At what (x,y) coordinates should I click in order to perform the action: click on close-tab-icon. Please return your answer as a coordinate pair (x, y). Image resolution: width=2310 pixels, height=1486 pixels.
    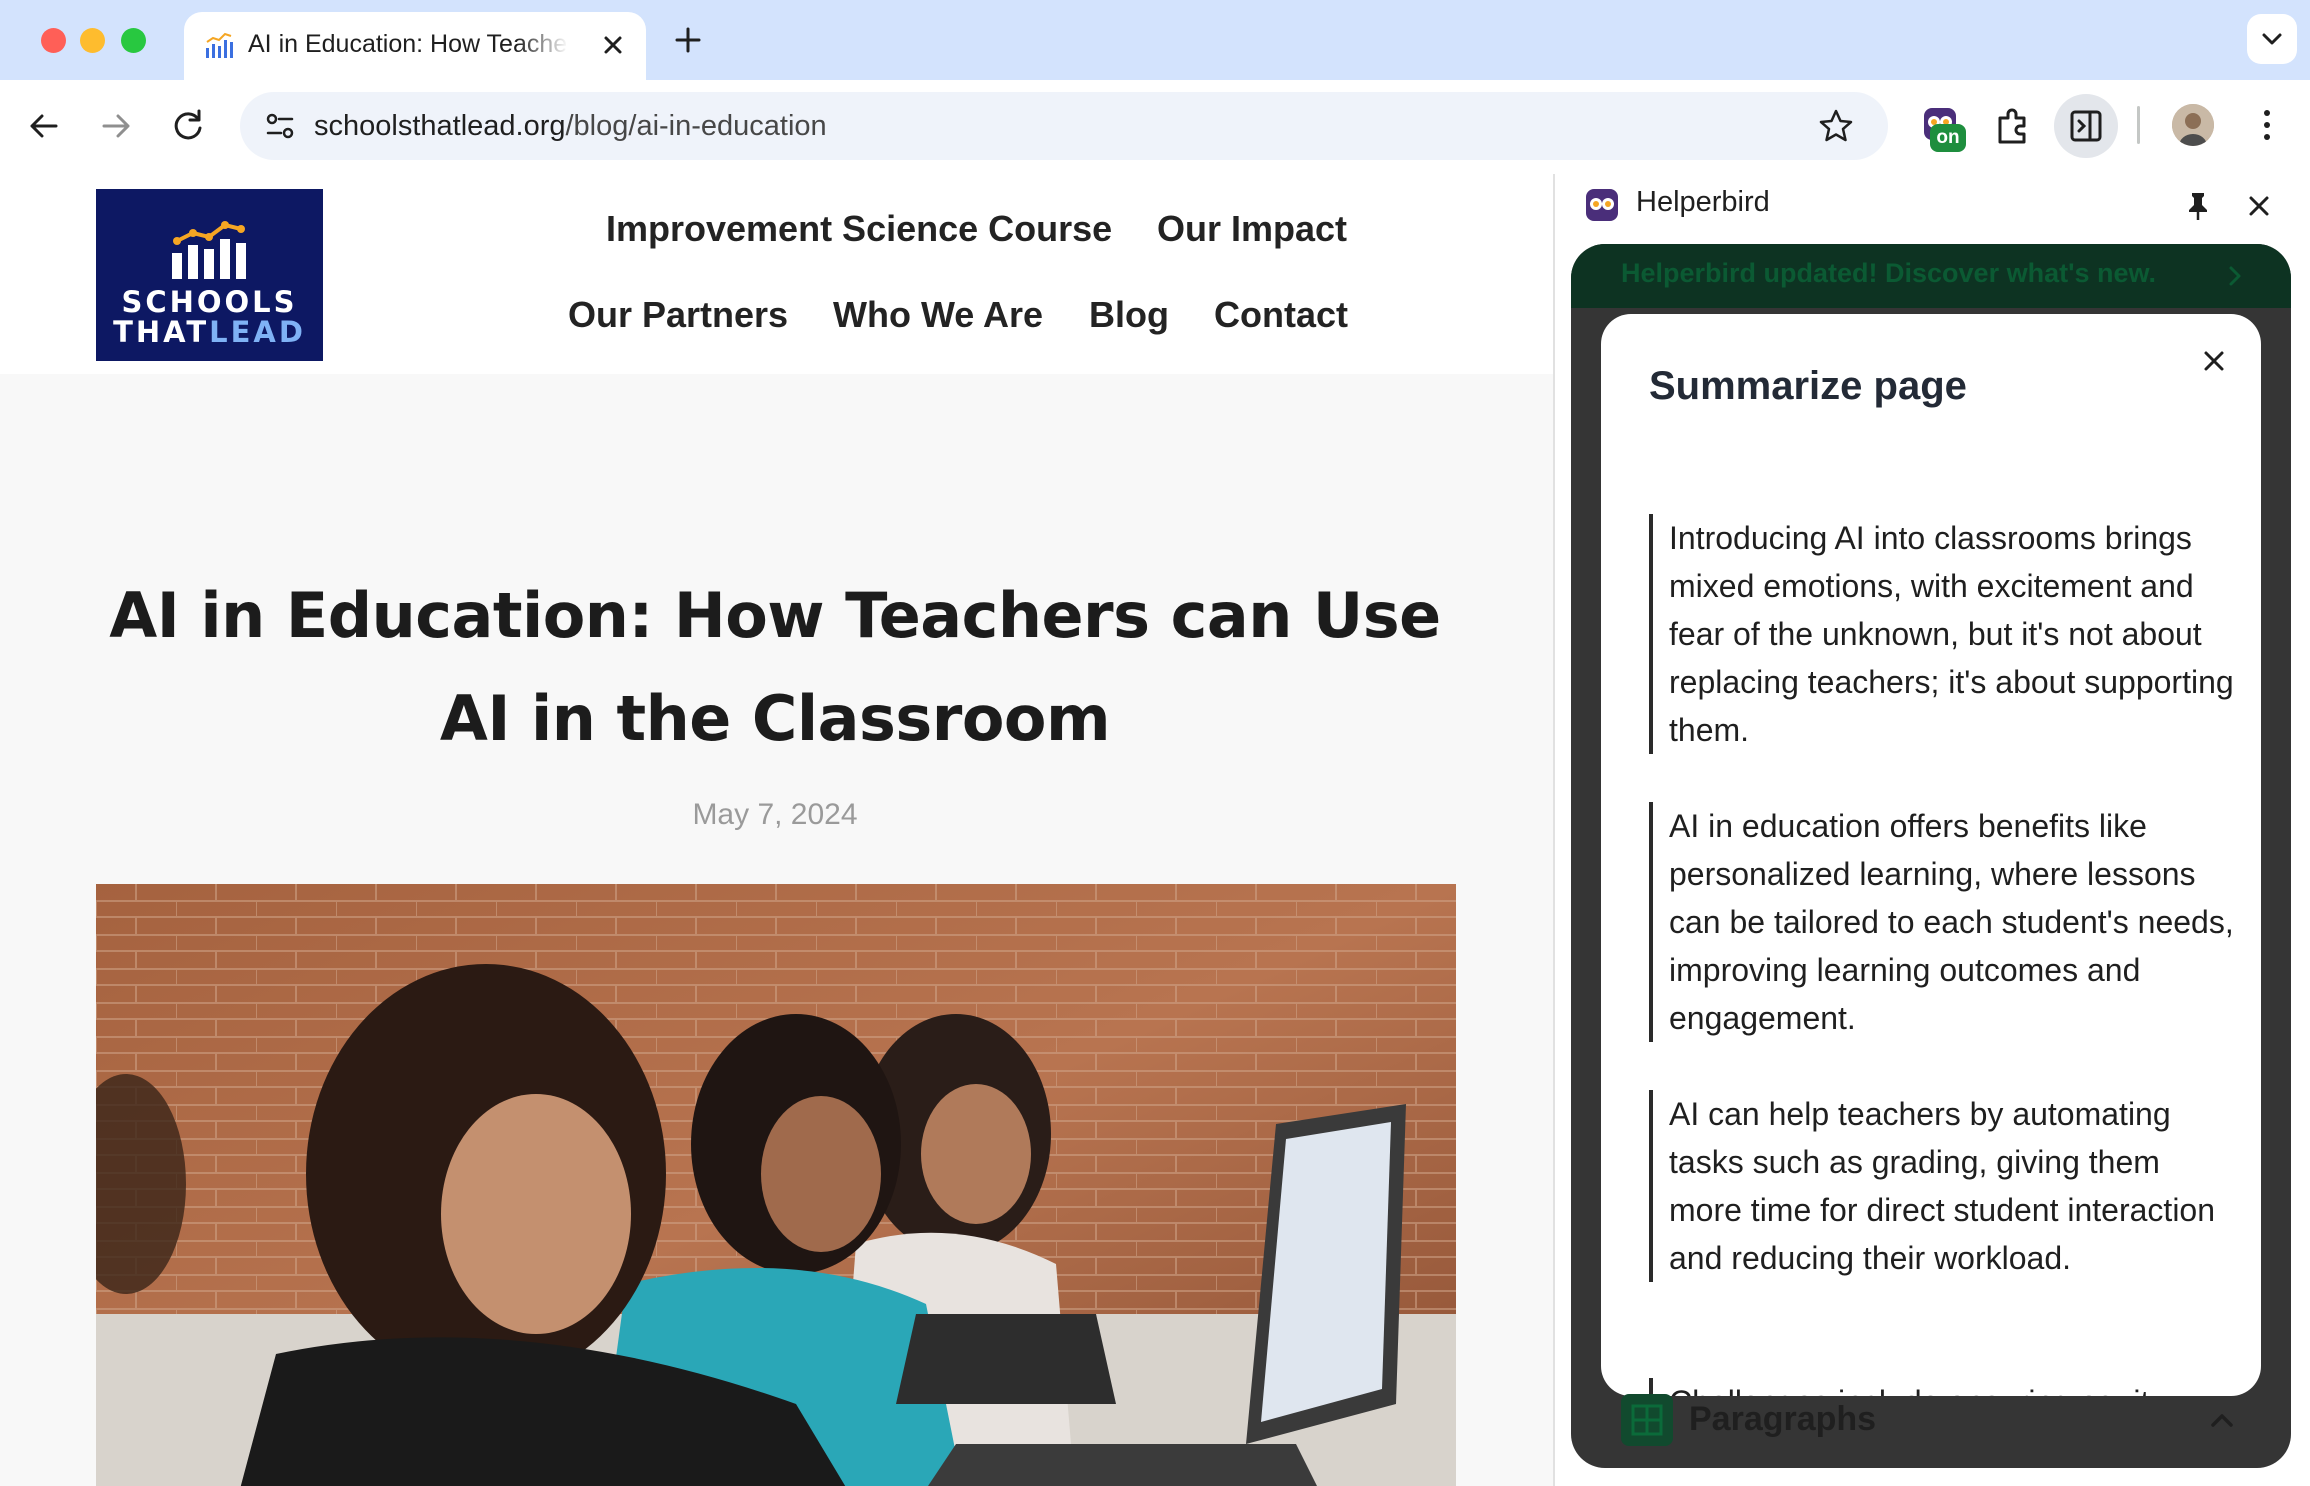
    Looking at the image, I should click on (613, 45).